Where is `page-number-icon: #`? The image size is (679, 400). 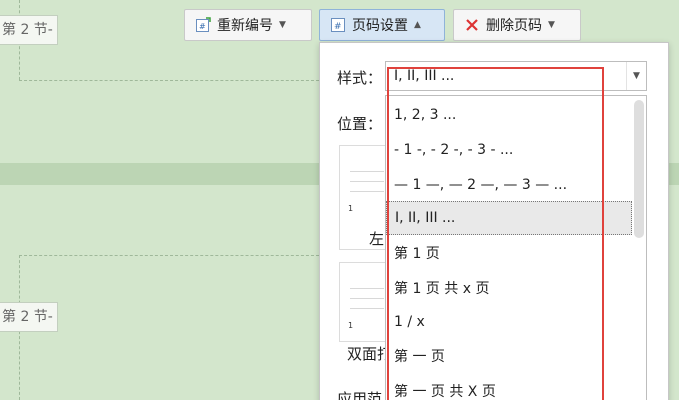
page-number-icon: # is located at coordinates (338, 25).